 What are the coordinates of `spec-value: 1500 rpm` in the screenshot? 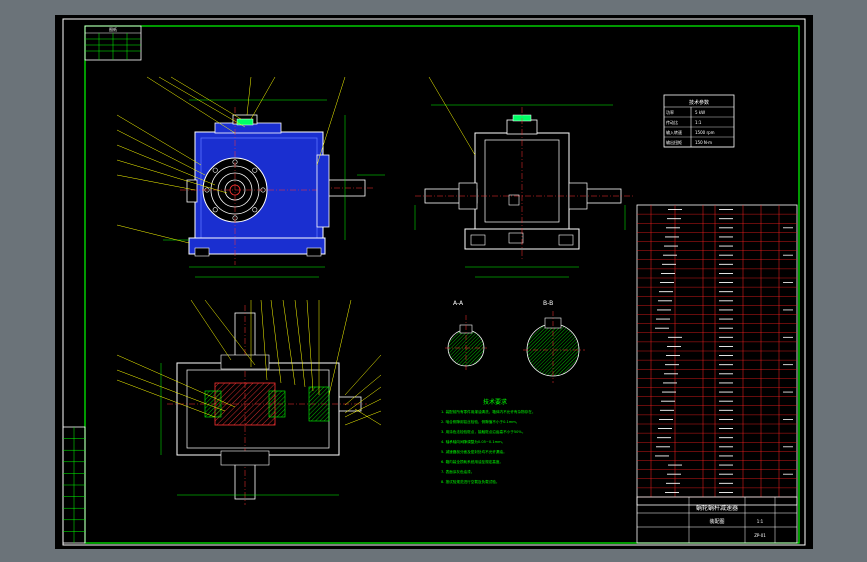 It's located at (705, 132).